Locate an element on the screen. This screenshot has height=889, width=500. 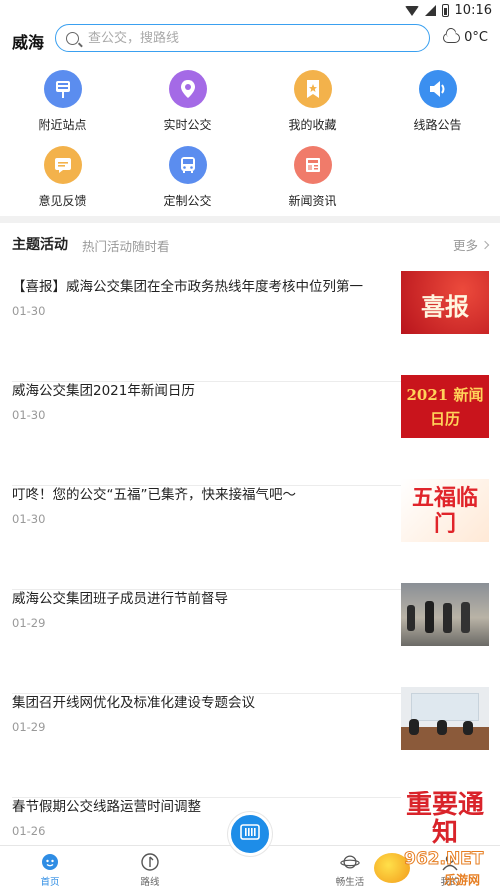
thumb-caption: 重要通知 is located at coordinates (444, 819).